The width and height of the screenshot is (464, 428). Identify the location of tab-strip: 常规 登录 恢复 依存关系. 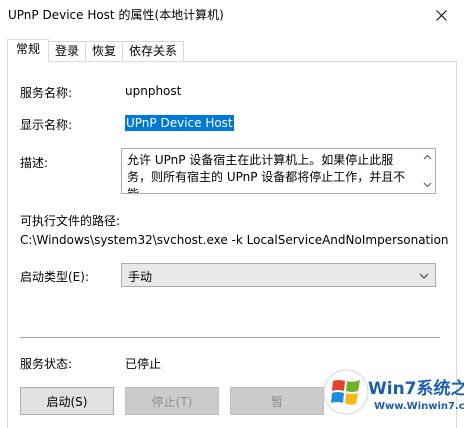
(96, 50).